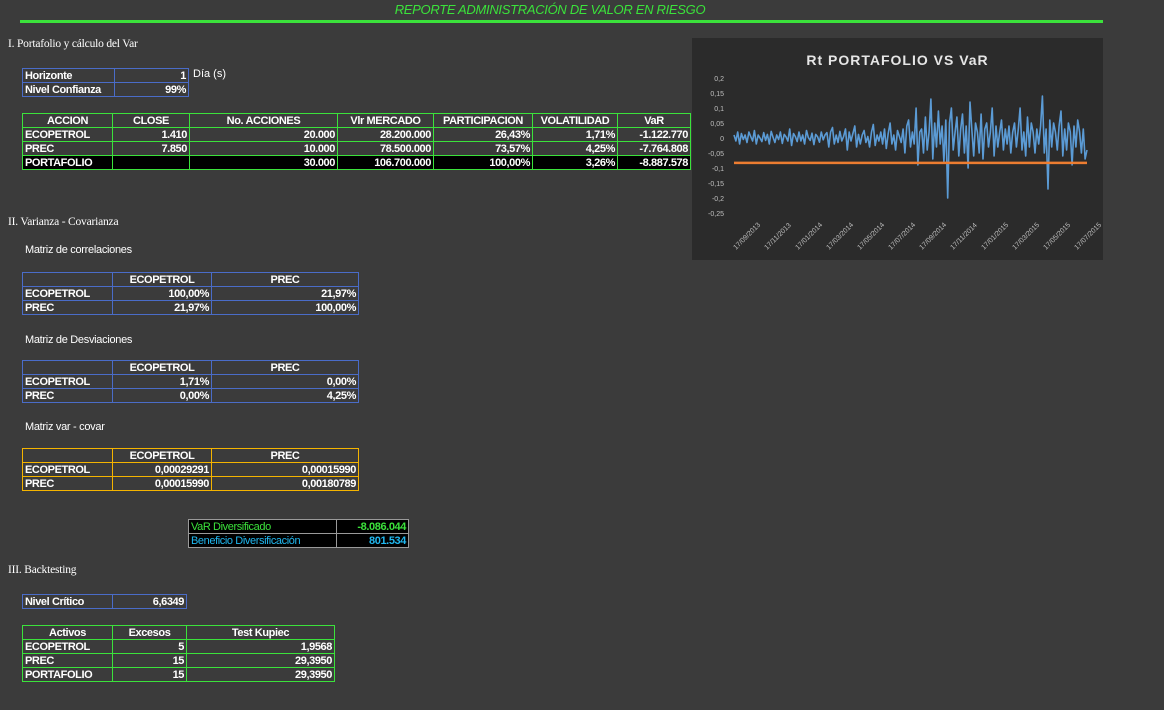  Describe the element at coordinates (372, 526) in the screenshot. I see `var-diversificado-value: -8.086.044` at that location.